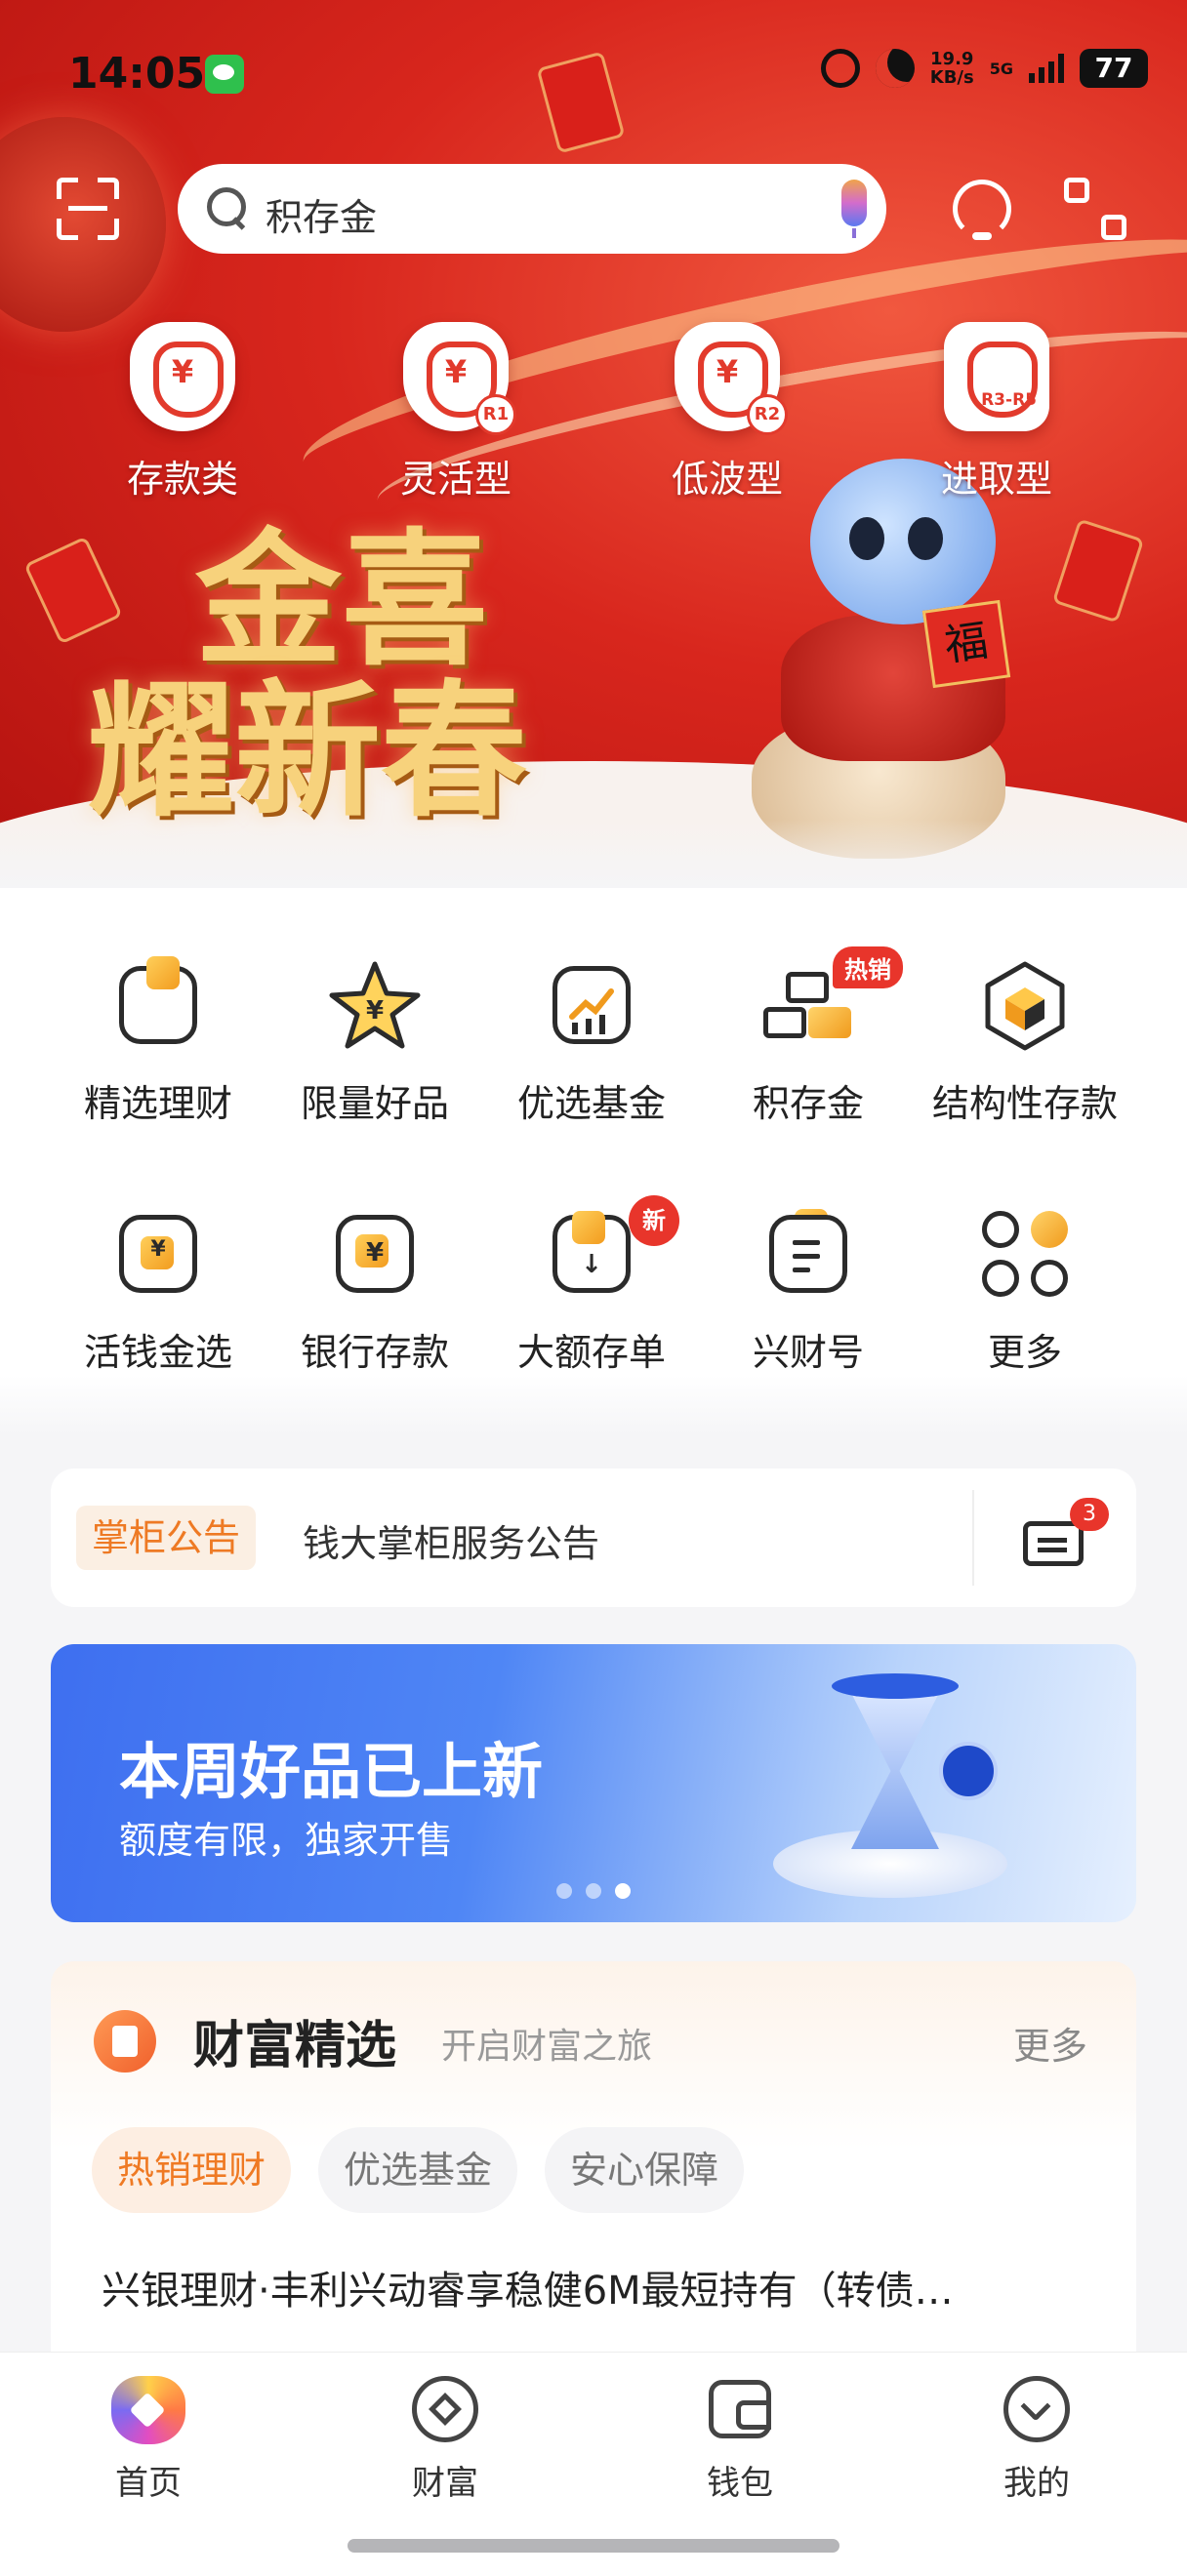 This screenshot has width=1187, height=2576. Describe the element at coordinates (1036, 2438) in the screenshot. I see `nav-profile: 我的` at that location.